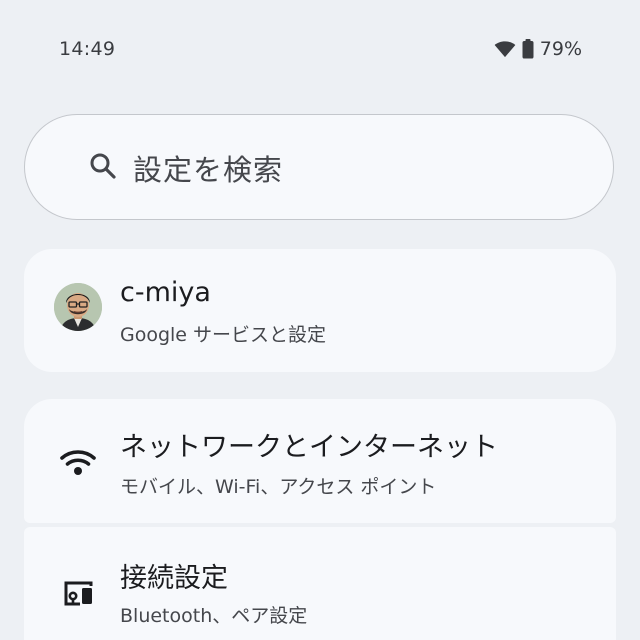 This screenshot has width=640, height=640. I want to click on status-time: 14:49, so click(87, 49).